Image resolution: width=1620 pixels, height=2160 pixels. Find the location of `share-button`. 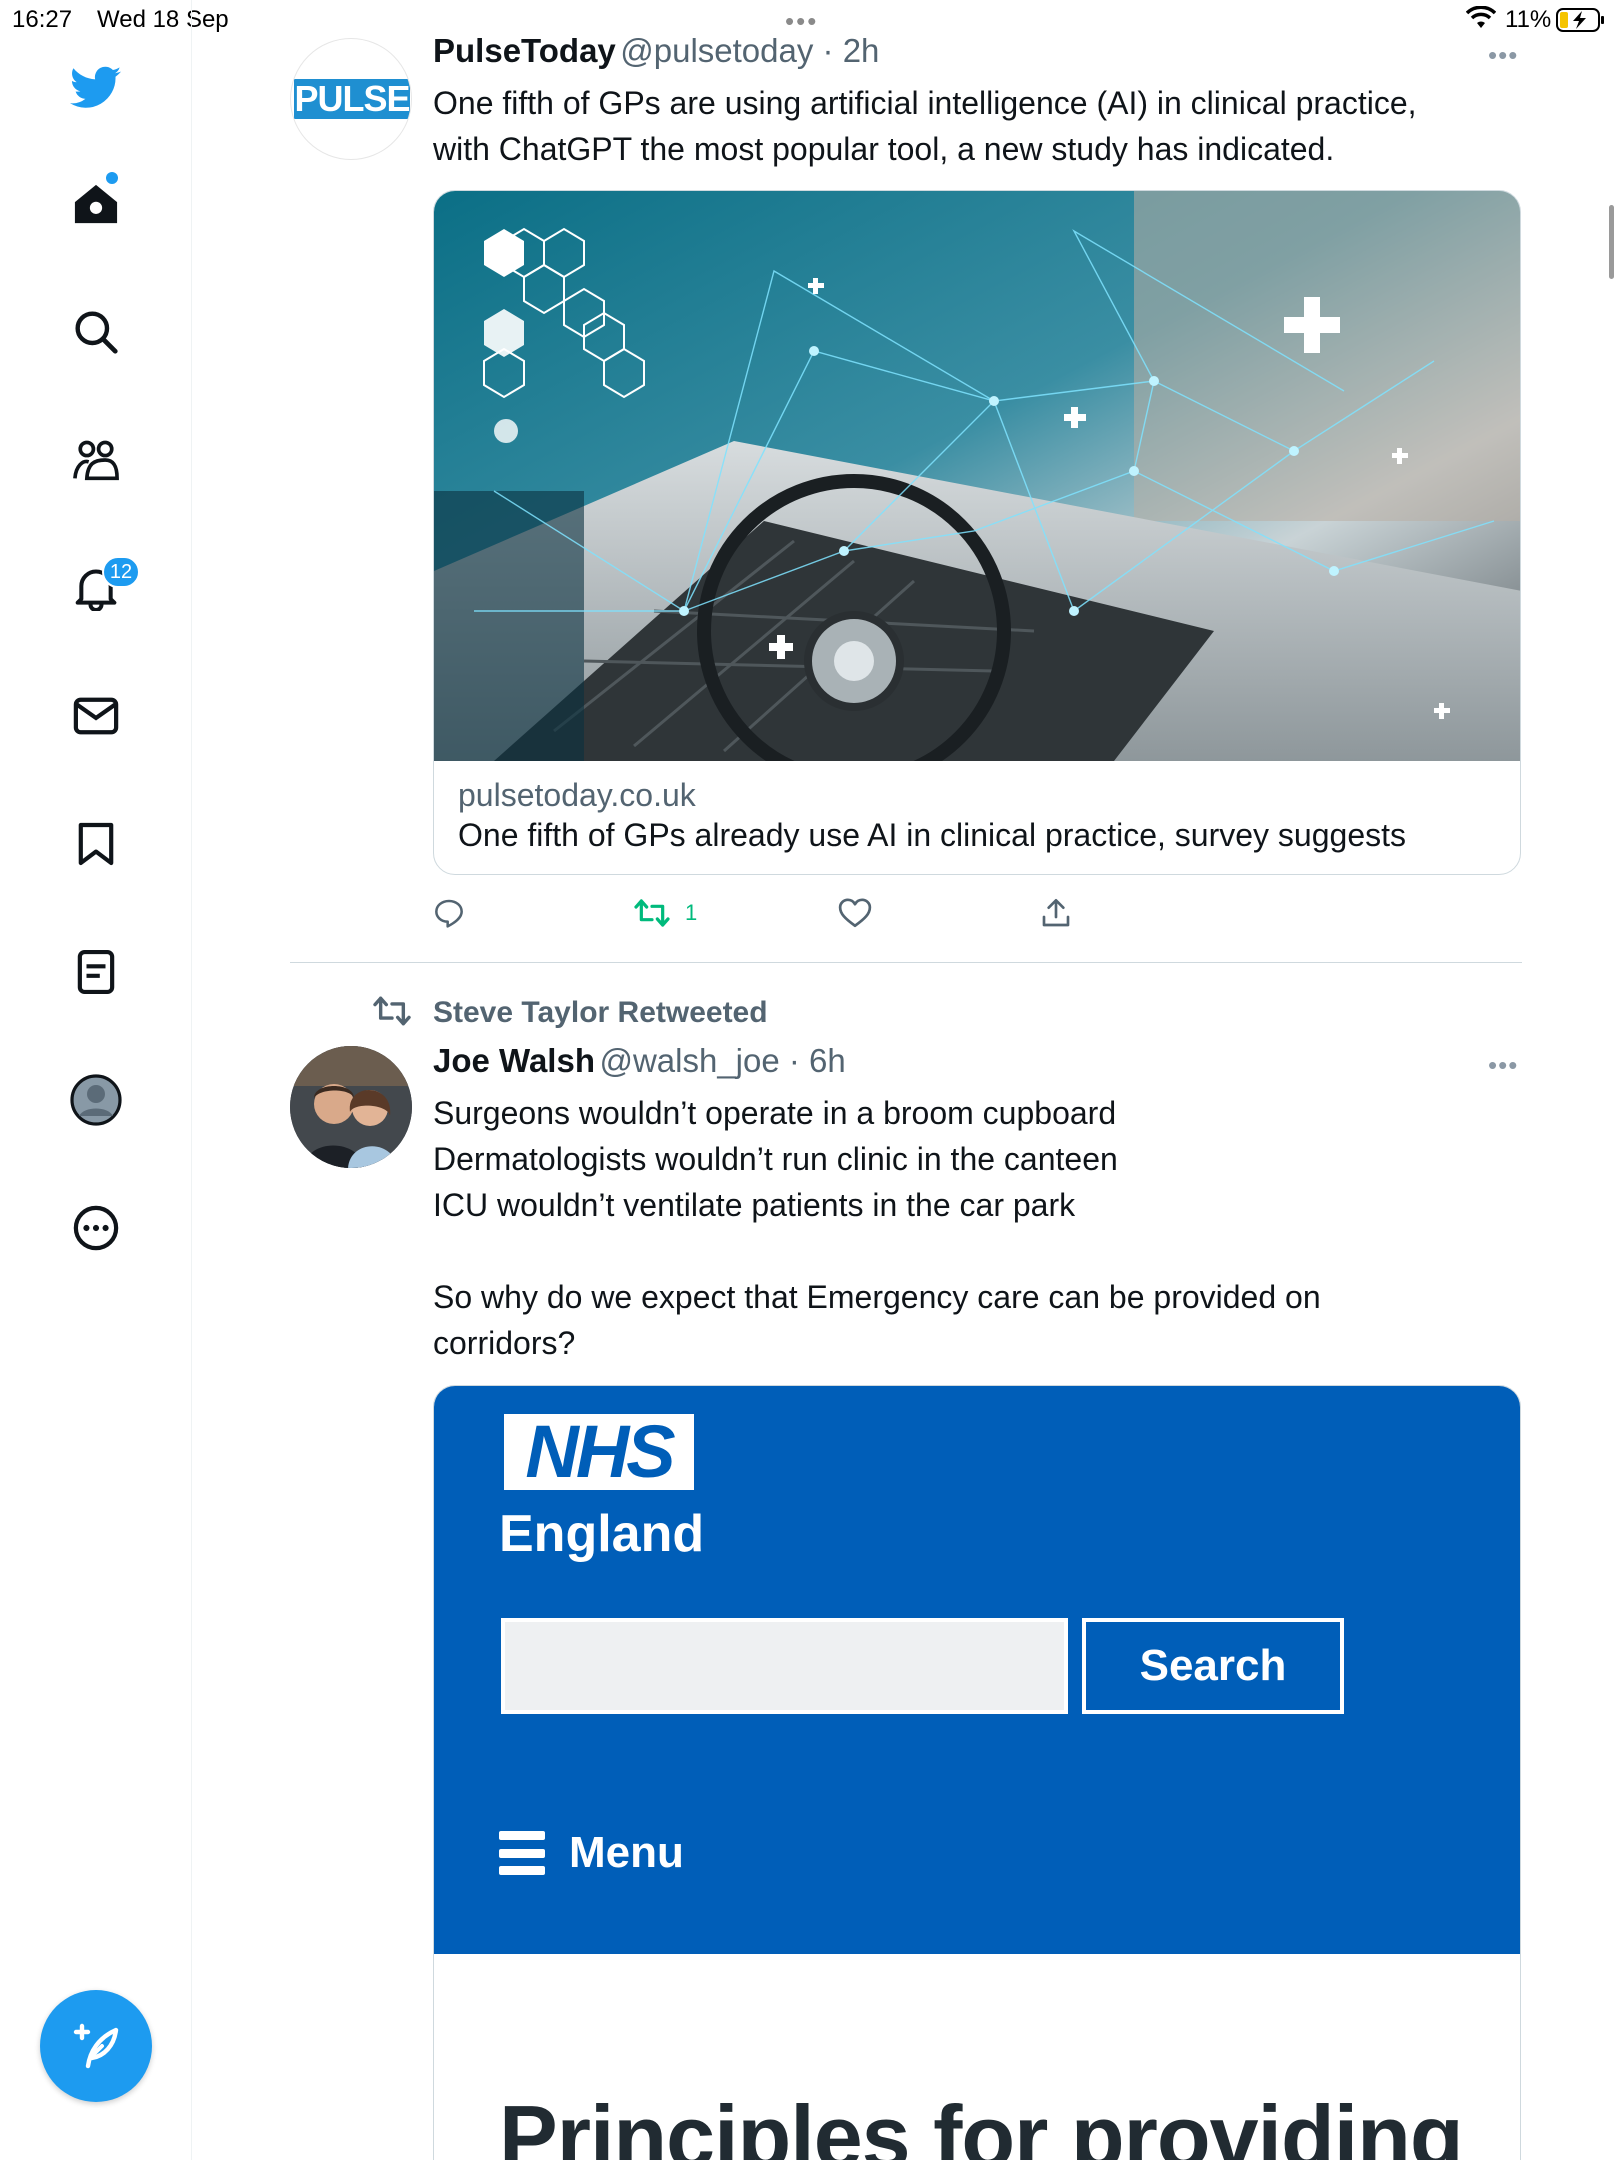

share-button is located at coordinates (1056, 913).